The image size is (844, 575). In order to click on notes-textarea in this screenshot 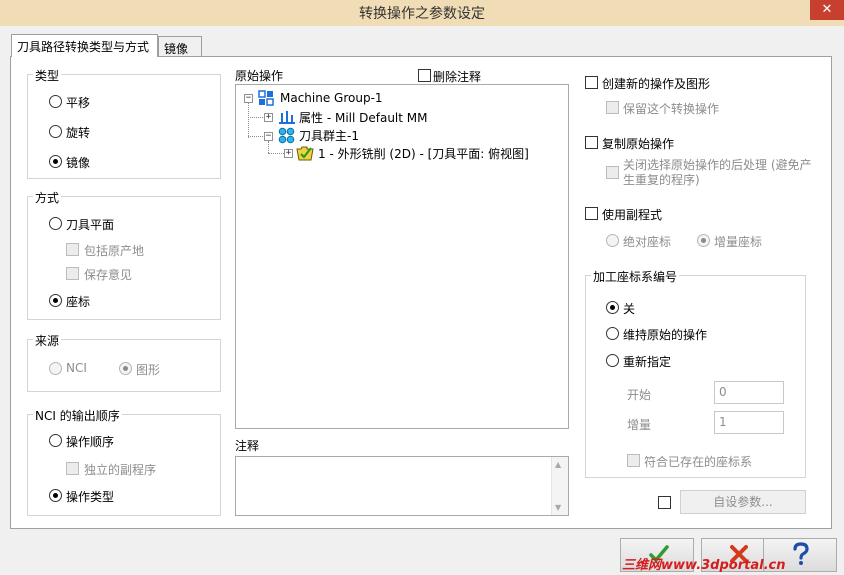, I will do `click(402, 486)`.